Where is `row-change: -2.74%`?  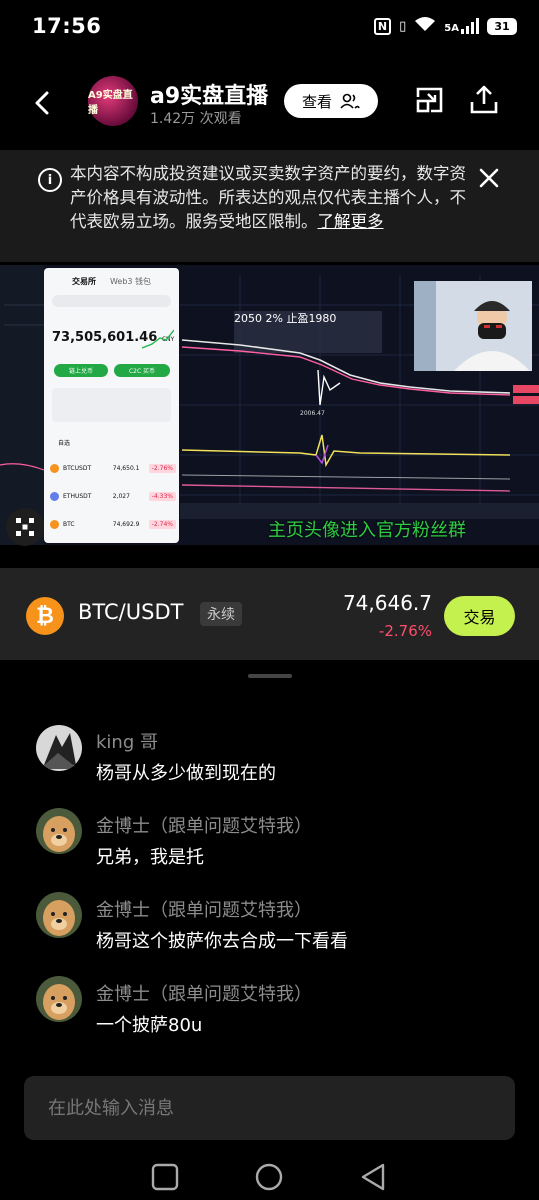 row-change: -2.74% is located at coordinates (162, 524).